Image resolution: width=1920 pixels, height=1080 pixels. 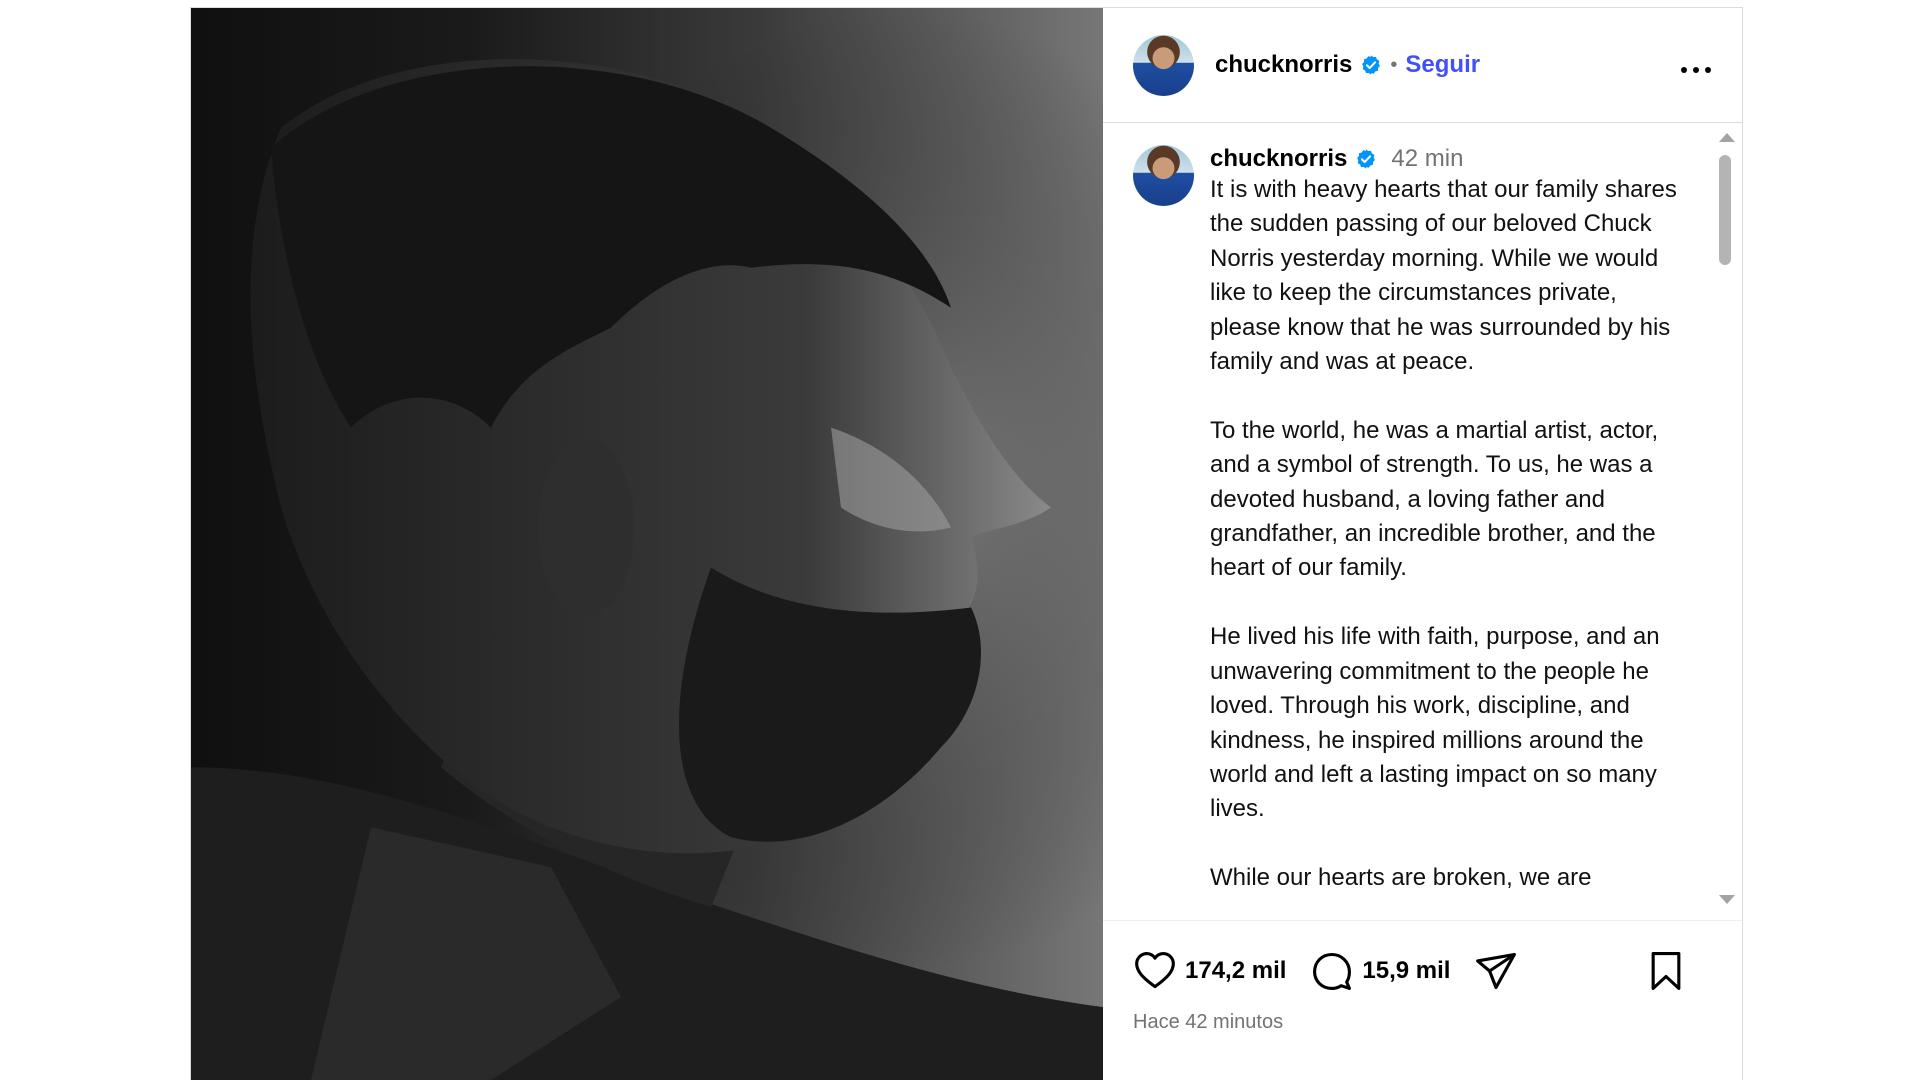 What do you see at coordinates (1406, 971) in the screenshot?
I see `comment-count: 15,9 mil` at bounding box center [1406, 971].